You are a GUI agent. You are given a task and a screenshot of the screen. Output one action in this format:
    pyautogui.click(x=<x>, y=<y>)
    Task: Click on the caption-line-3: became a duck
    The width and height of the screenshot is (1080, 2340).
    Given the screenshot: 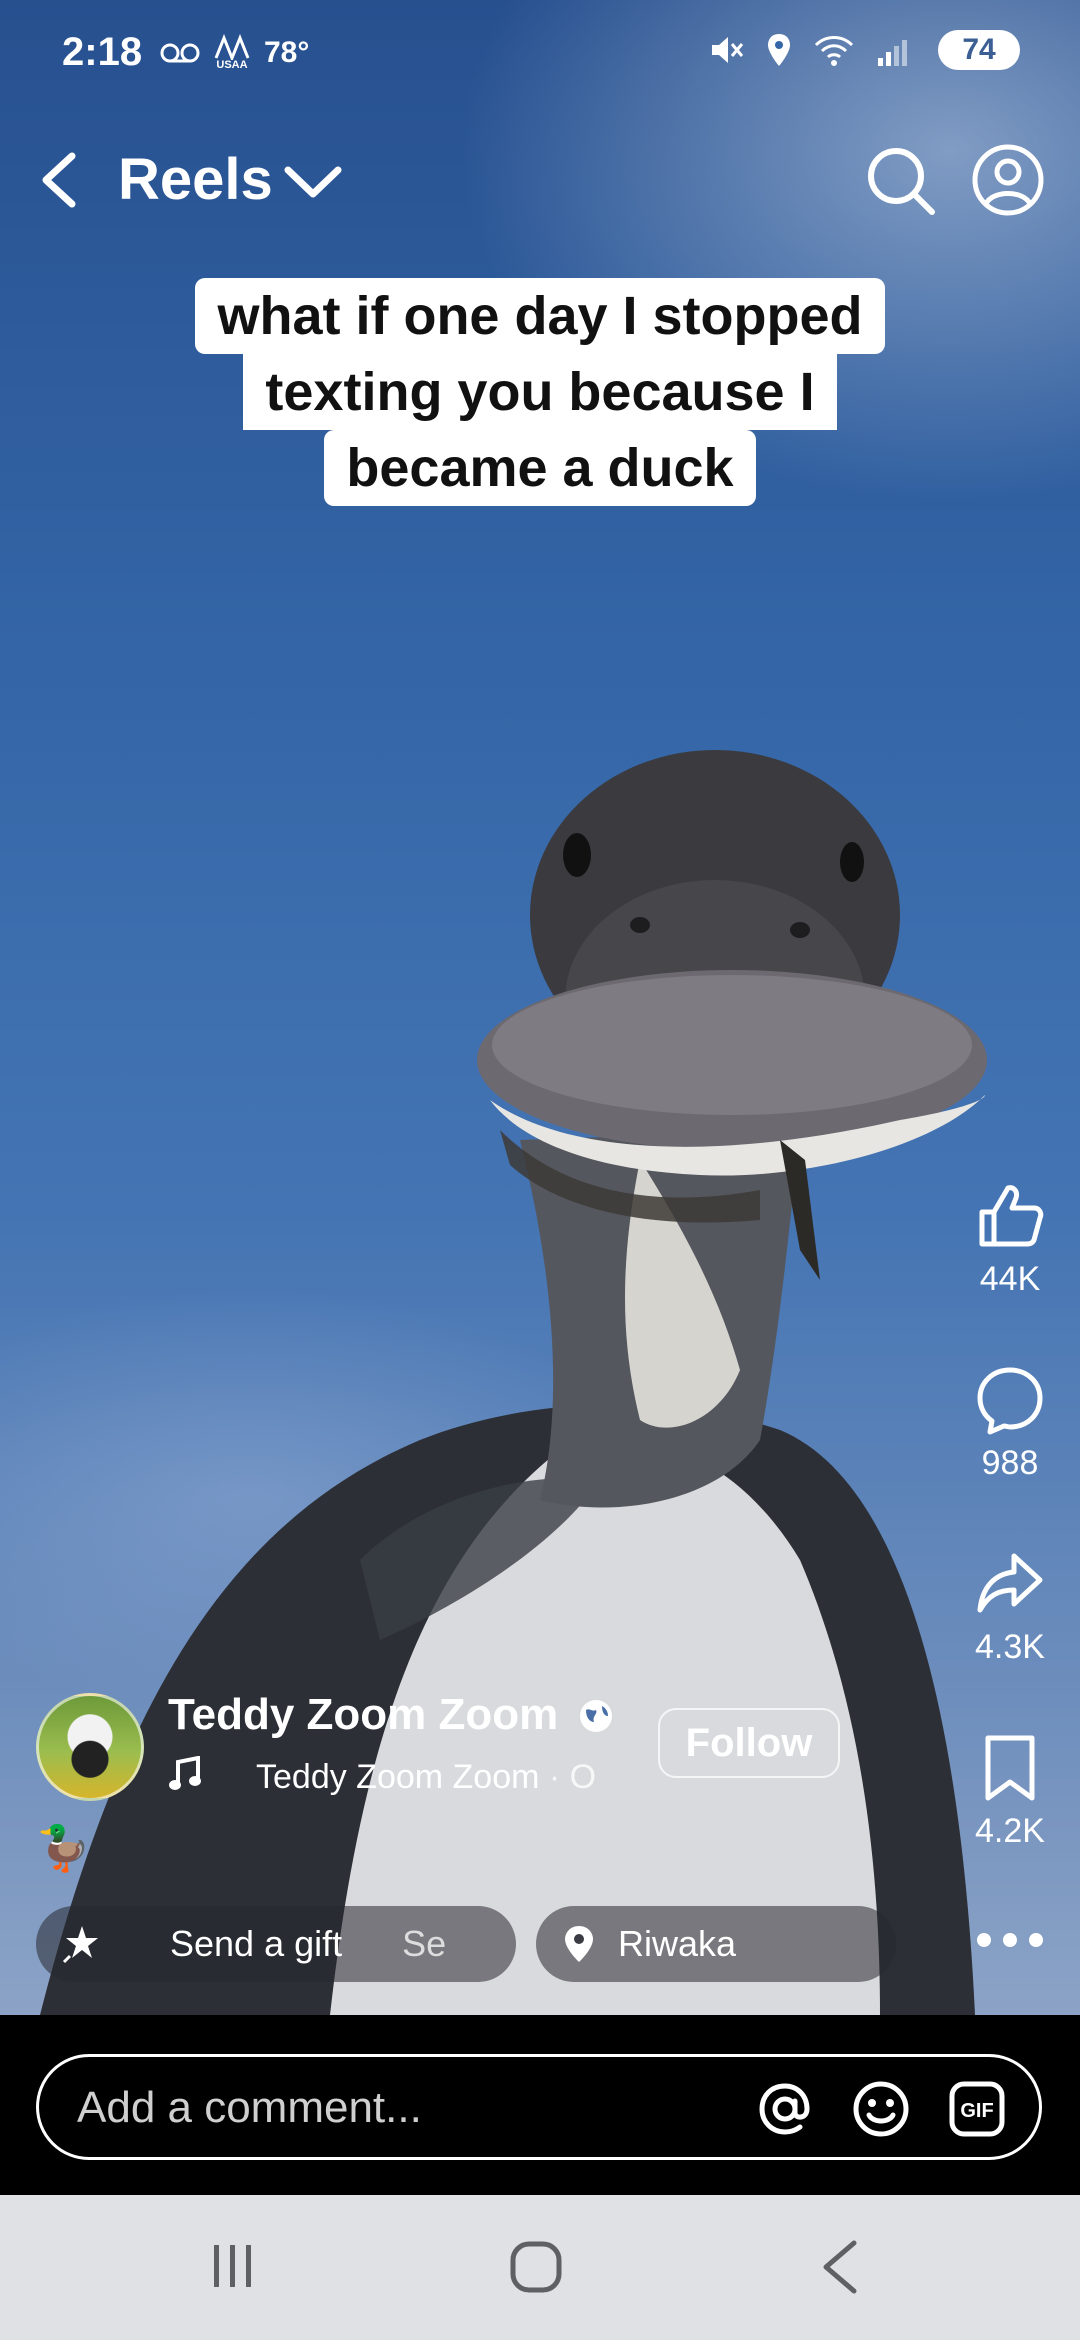 What is the action you would take?
    pyautogui.click(x=540, y=468)
    